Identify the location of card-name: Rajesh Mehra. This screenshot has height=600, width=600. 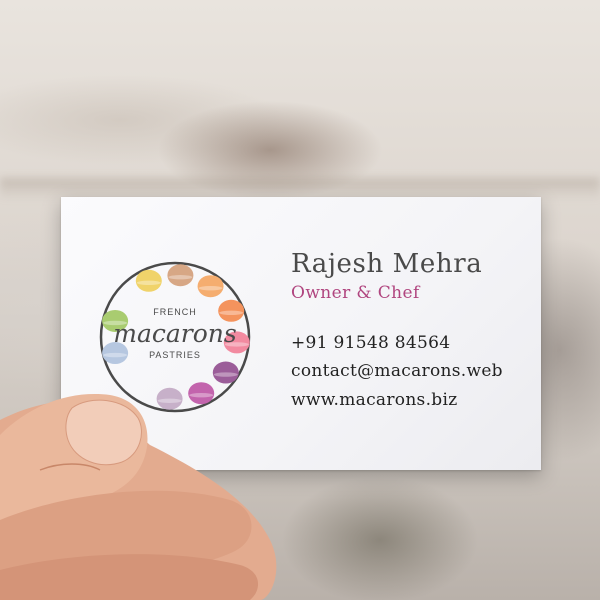
(387, 264).